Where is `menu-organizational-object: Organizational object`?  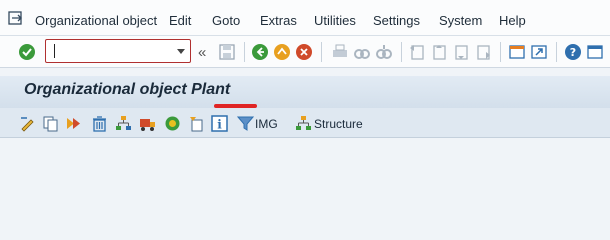
menu-organizational-object: Organizational object is located at coordinates (96, 20).